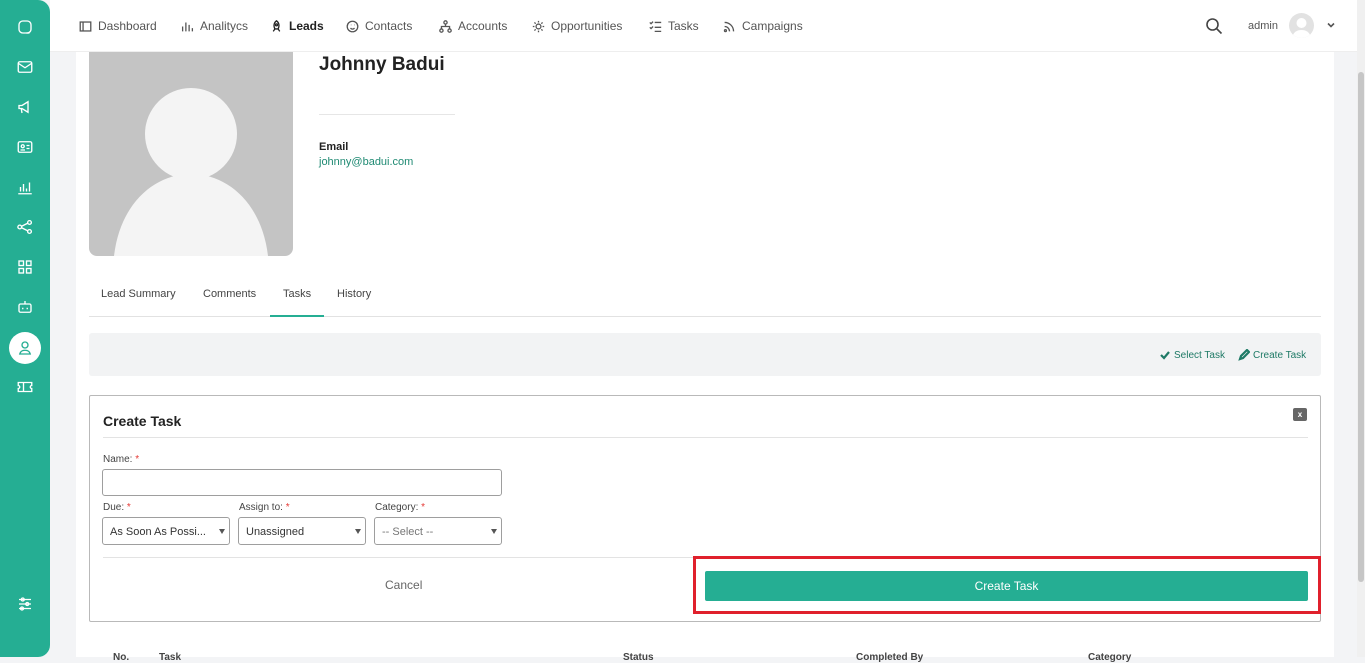 The width and height of the screenshot is (1365, 663). I want to click on category-value: -- Select --, so click(408, 532).